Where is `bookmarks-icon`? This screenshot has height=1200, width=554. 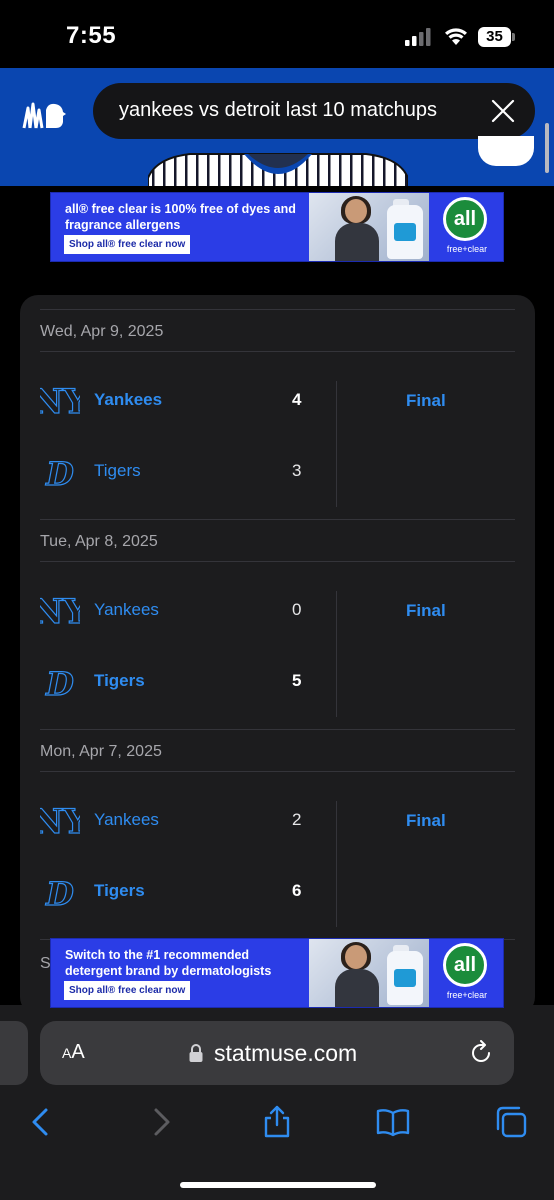 bookmarks-icon is located at coordinates (393, 1122).